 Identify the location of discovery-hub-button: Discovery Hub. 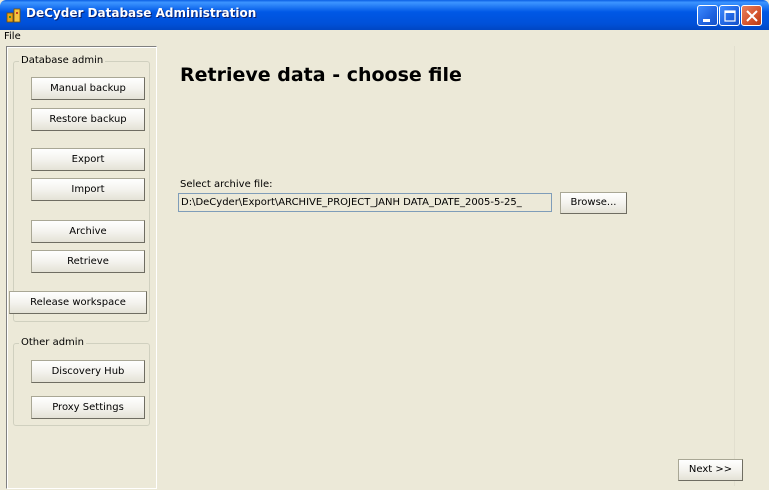
(88, 371).